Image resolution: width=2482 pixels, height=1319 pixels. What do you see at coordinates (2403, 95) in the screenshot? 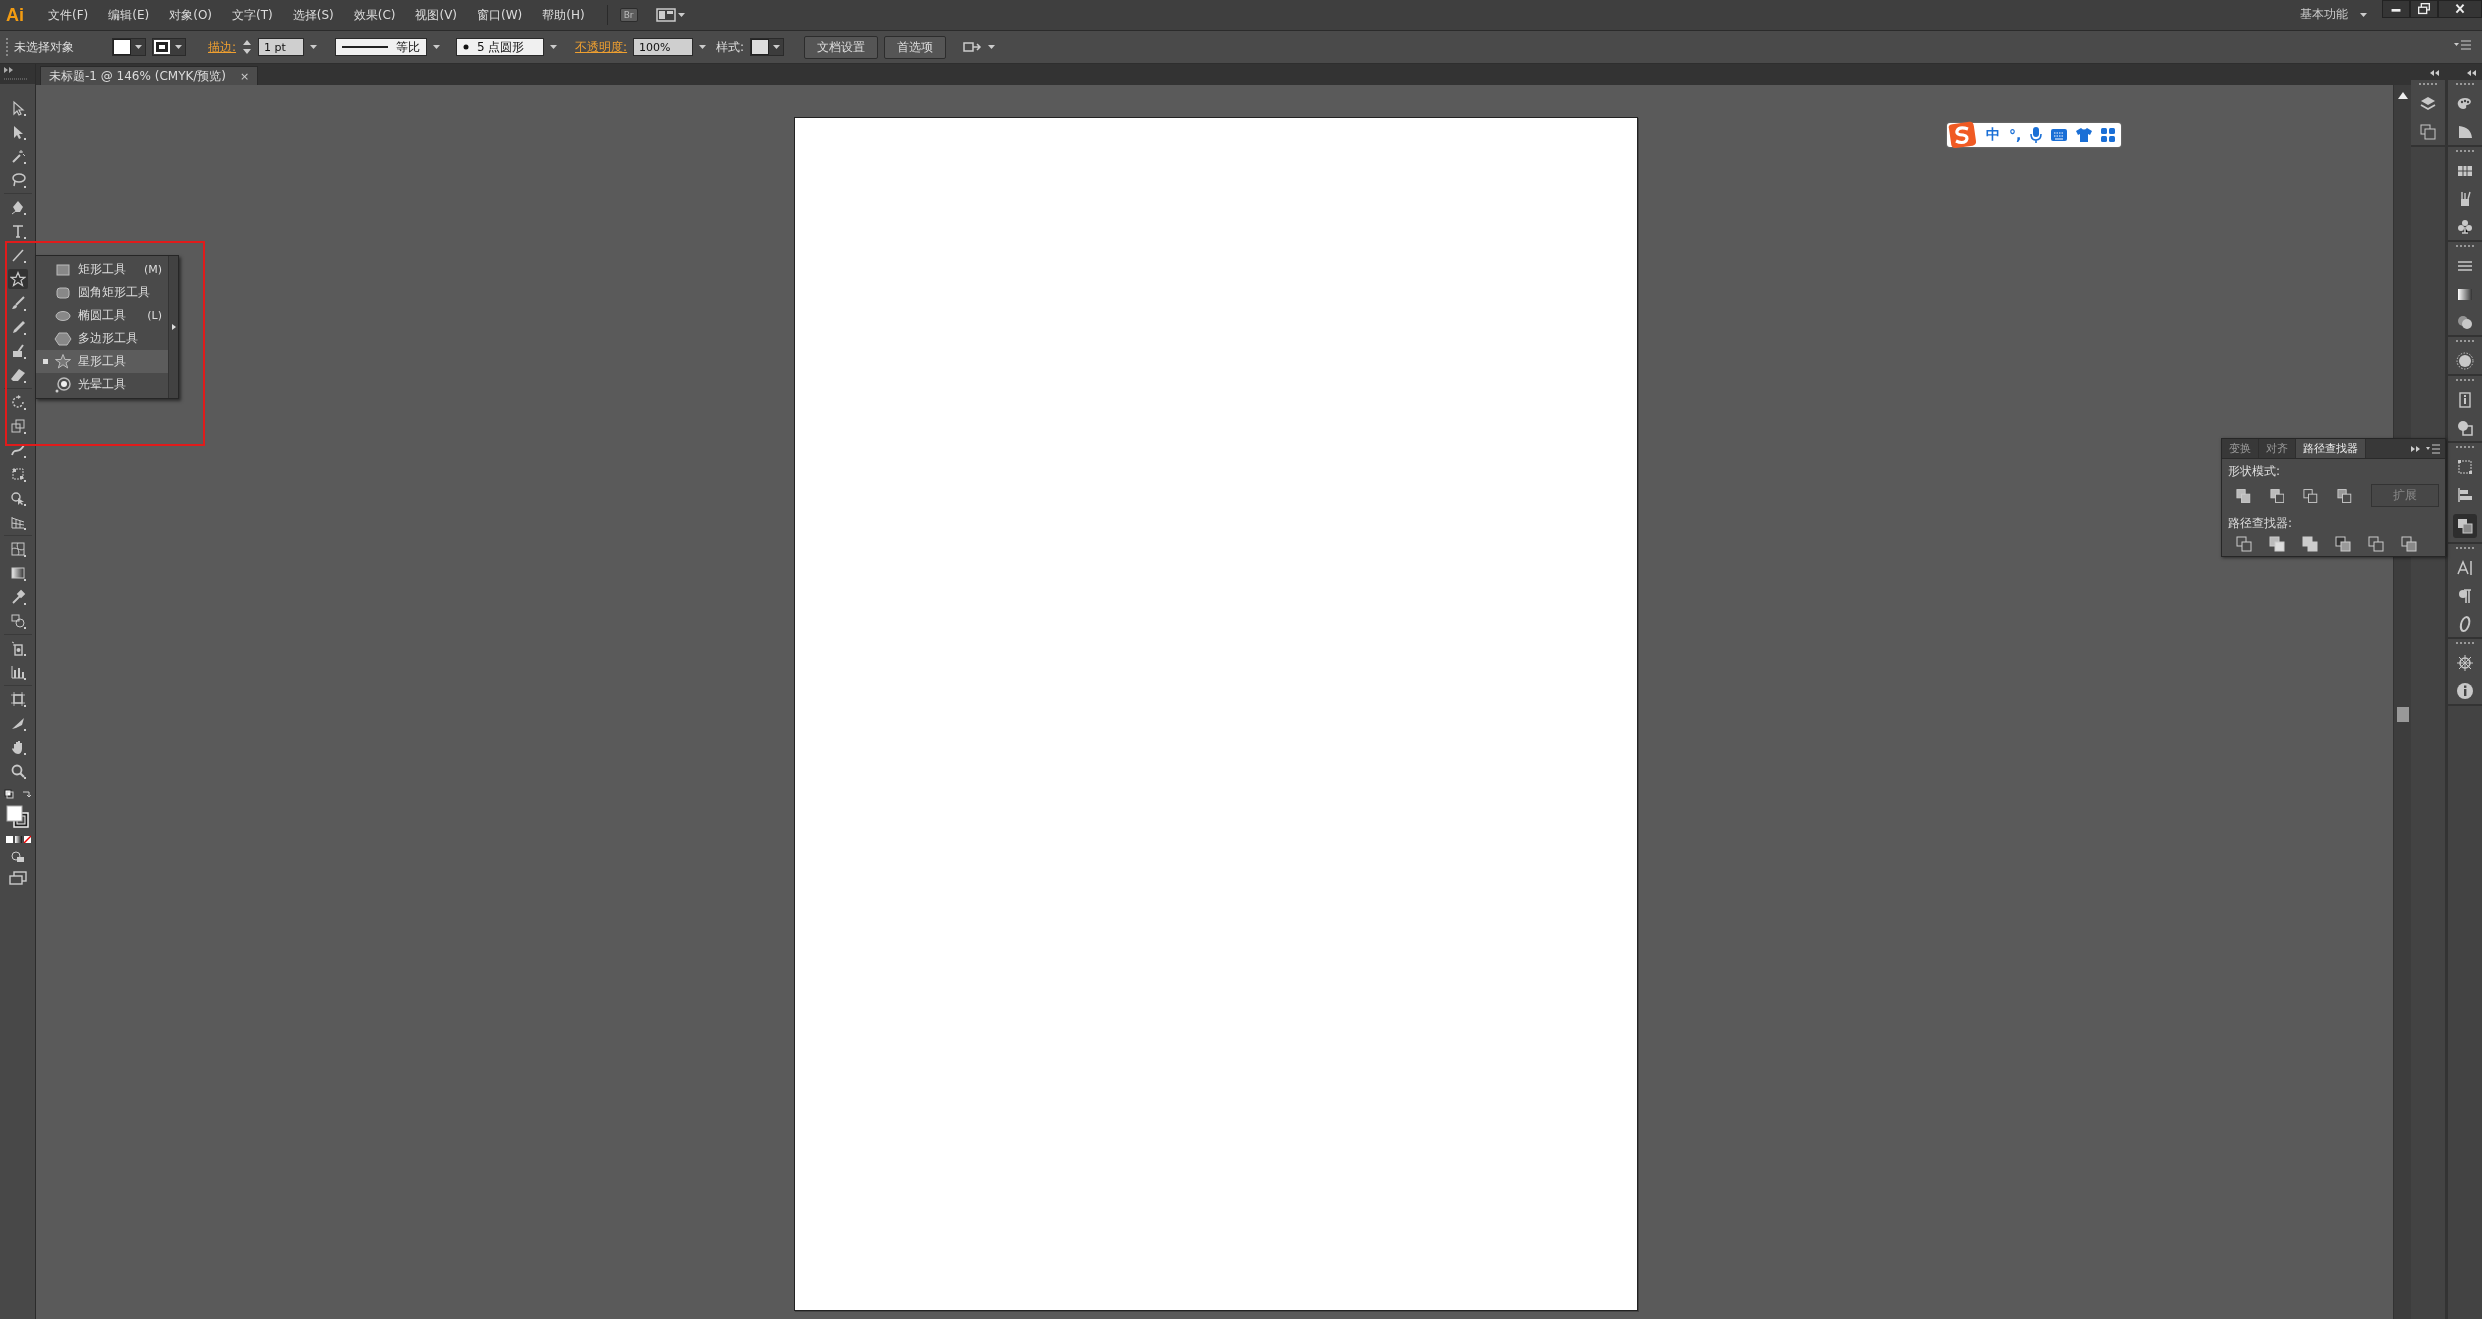
I see `scroll-up-icon` at bounding box center [2403, 95].